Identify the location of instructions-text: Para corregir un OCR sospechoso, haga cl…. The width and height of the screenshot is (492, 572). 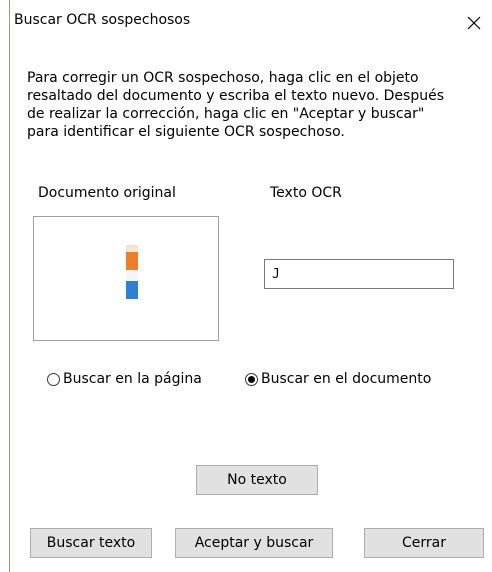
(236, 105).